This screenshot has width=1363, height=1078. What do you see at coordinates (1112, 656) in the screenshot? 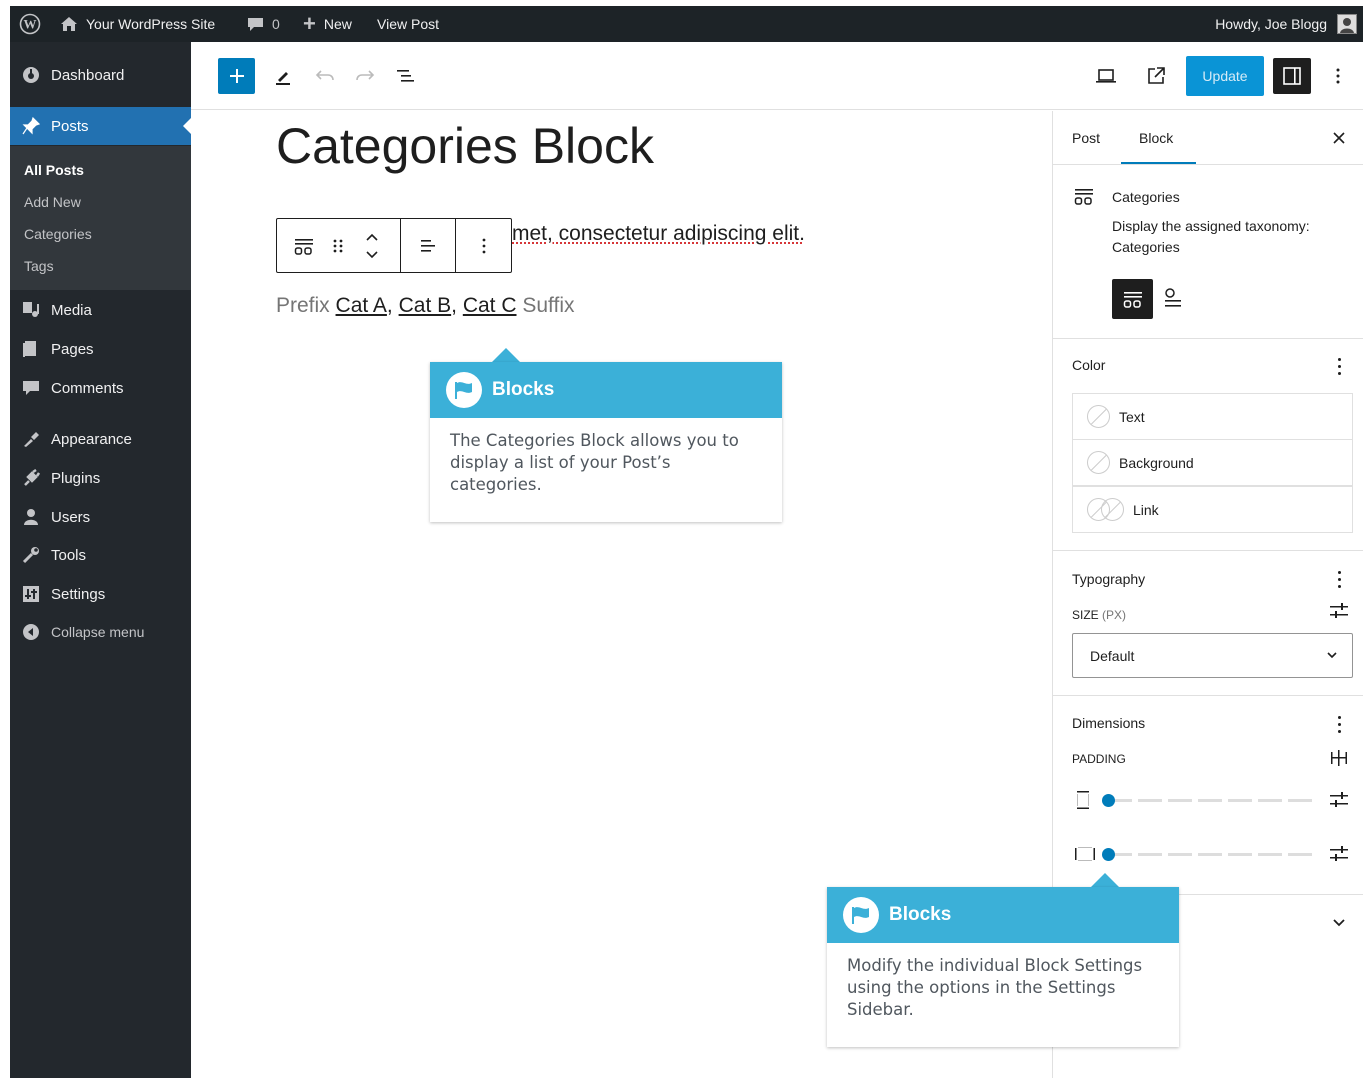
I see `font-size-value: Default` at bounding box center [1112, 656].